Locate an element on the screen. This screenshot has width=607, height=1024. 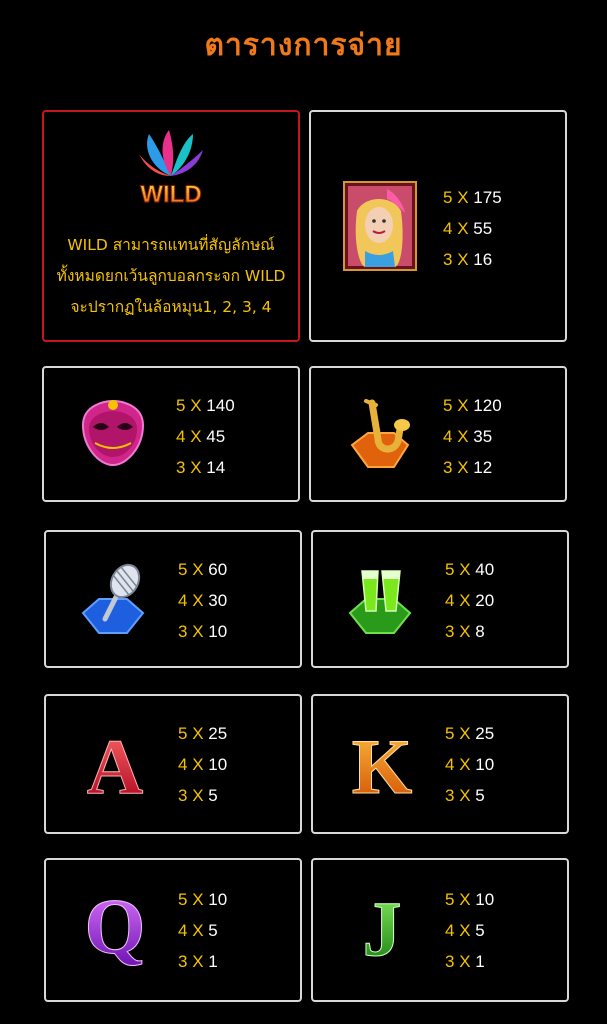
wild-description-line2: ทั้งหมดยกเว้นลูกบอลกระจก WILD is located at coordinates (171, 276).